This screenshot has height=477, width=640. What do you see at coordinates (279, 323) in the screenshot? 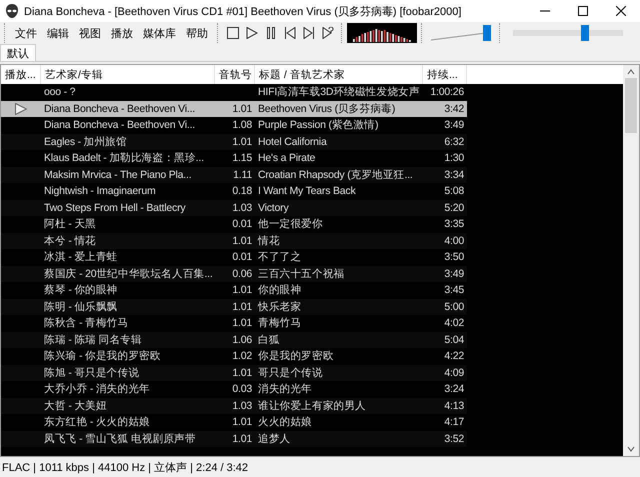
I see `title-cell-text: 青梅竹马` at bounding box center [279, 323].